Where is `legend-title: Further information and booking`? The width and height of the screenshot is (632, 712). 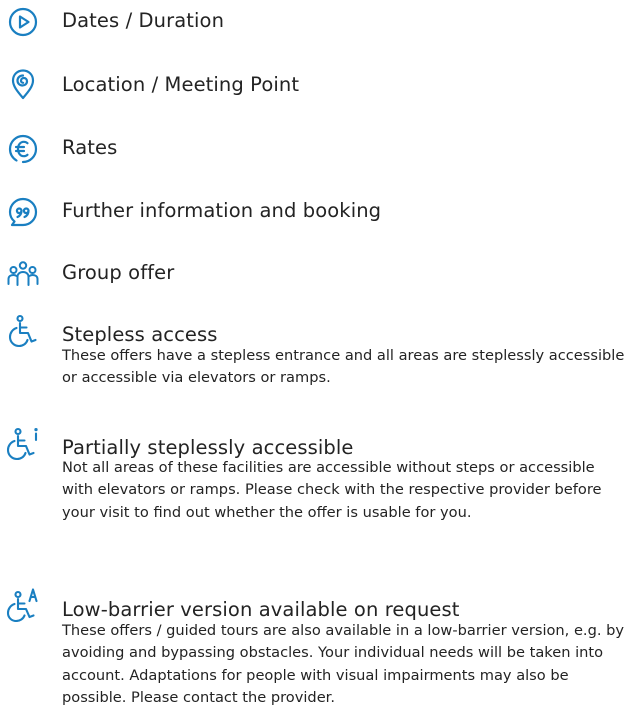 legend-title: Further information and booking is located at coordinates (222, 210).